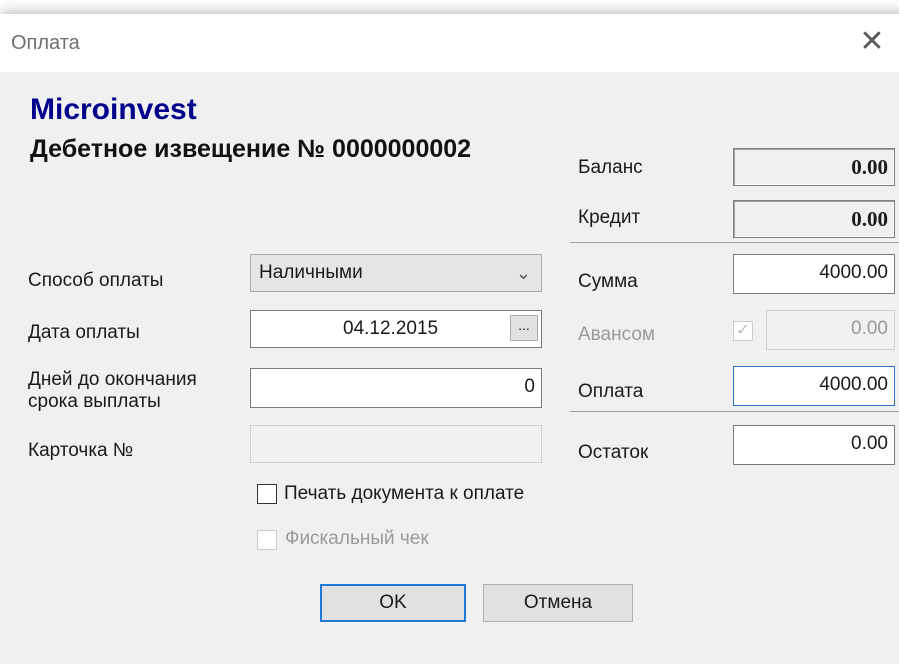  I want to click on amount-label: Сумма, so click(608, 281).